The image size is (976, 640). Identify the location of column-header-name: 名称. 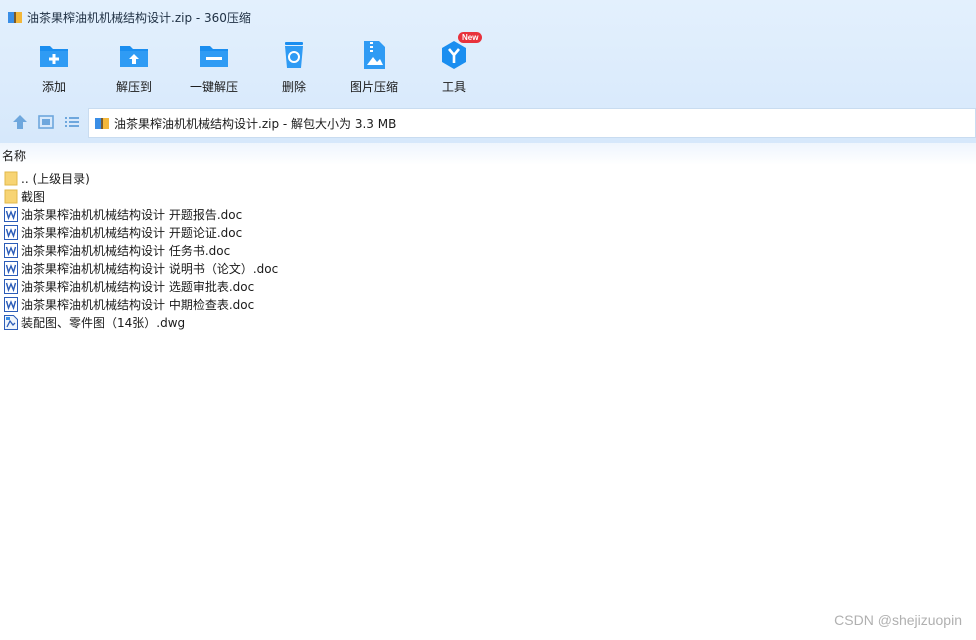
(14, 155).